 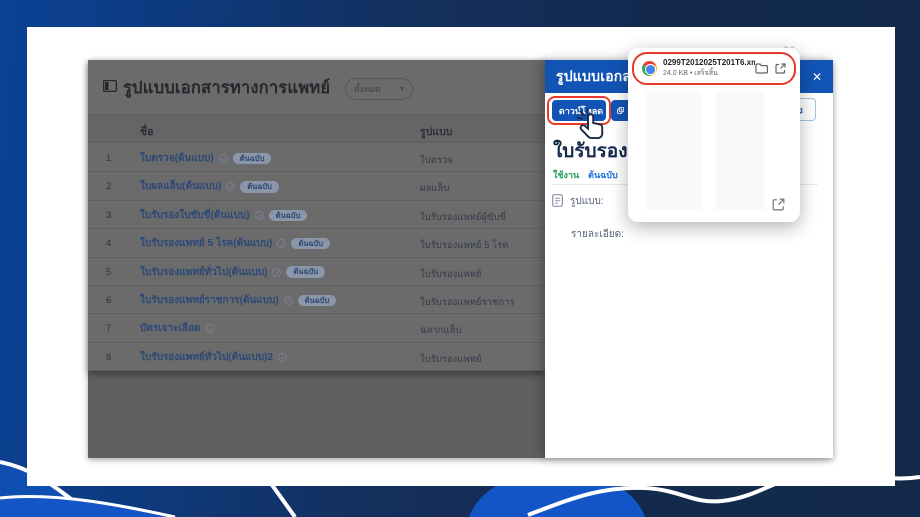 What do you see at coordinates (464, 246) in the screenshot?
I see `row-format: ใบรับรองแพทย์ 5 โรค` at bounding box center [464, 246].